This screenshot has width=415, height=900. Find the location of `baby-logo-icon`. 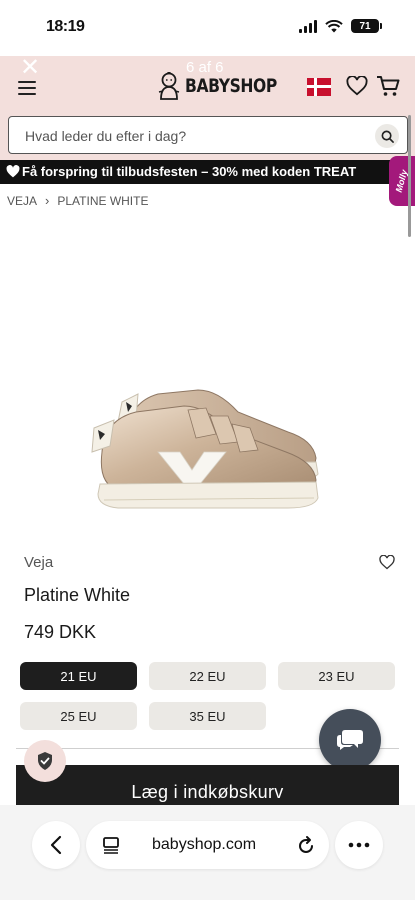

baby-logo-icon is located at coordinates (169, 86).